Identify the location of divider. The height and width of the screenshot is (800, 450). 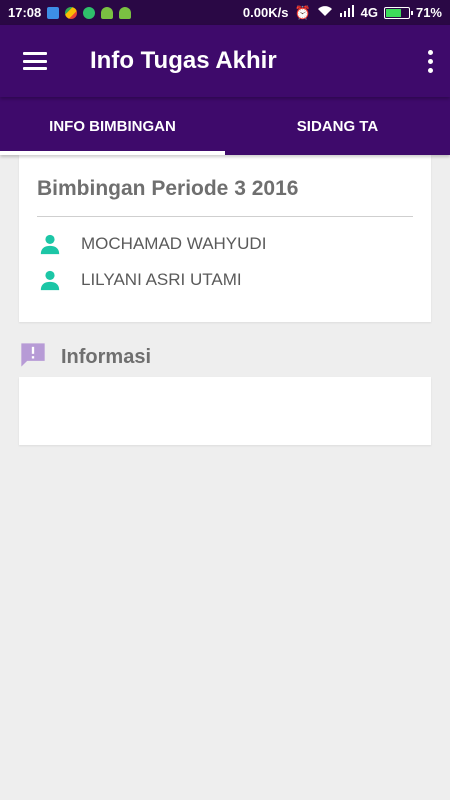
(225, 216).